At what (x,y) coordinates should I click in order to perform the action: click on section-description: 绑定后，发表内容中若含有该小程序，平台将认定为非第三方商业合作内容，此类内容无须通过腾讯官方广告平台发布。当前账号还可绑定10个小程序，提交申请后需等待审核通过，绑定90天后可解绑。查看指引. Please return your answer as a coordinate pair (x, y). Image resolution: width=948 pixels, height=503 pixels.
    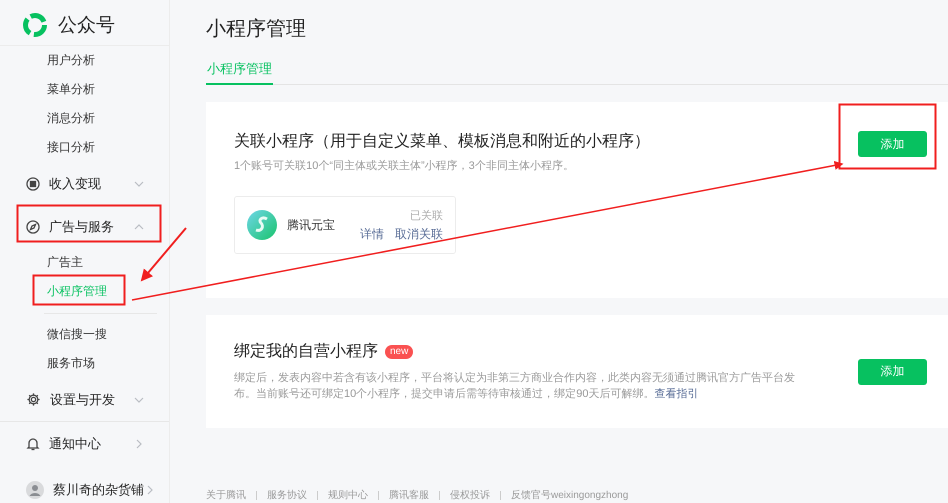
    Looking at the image, I should click on (515, 386).